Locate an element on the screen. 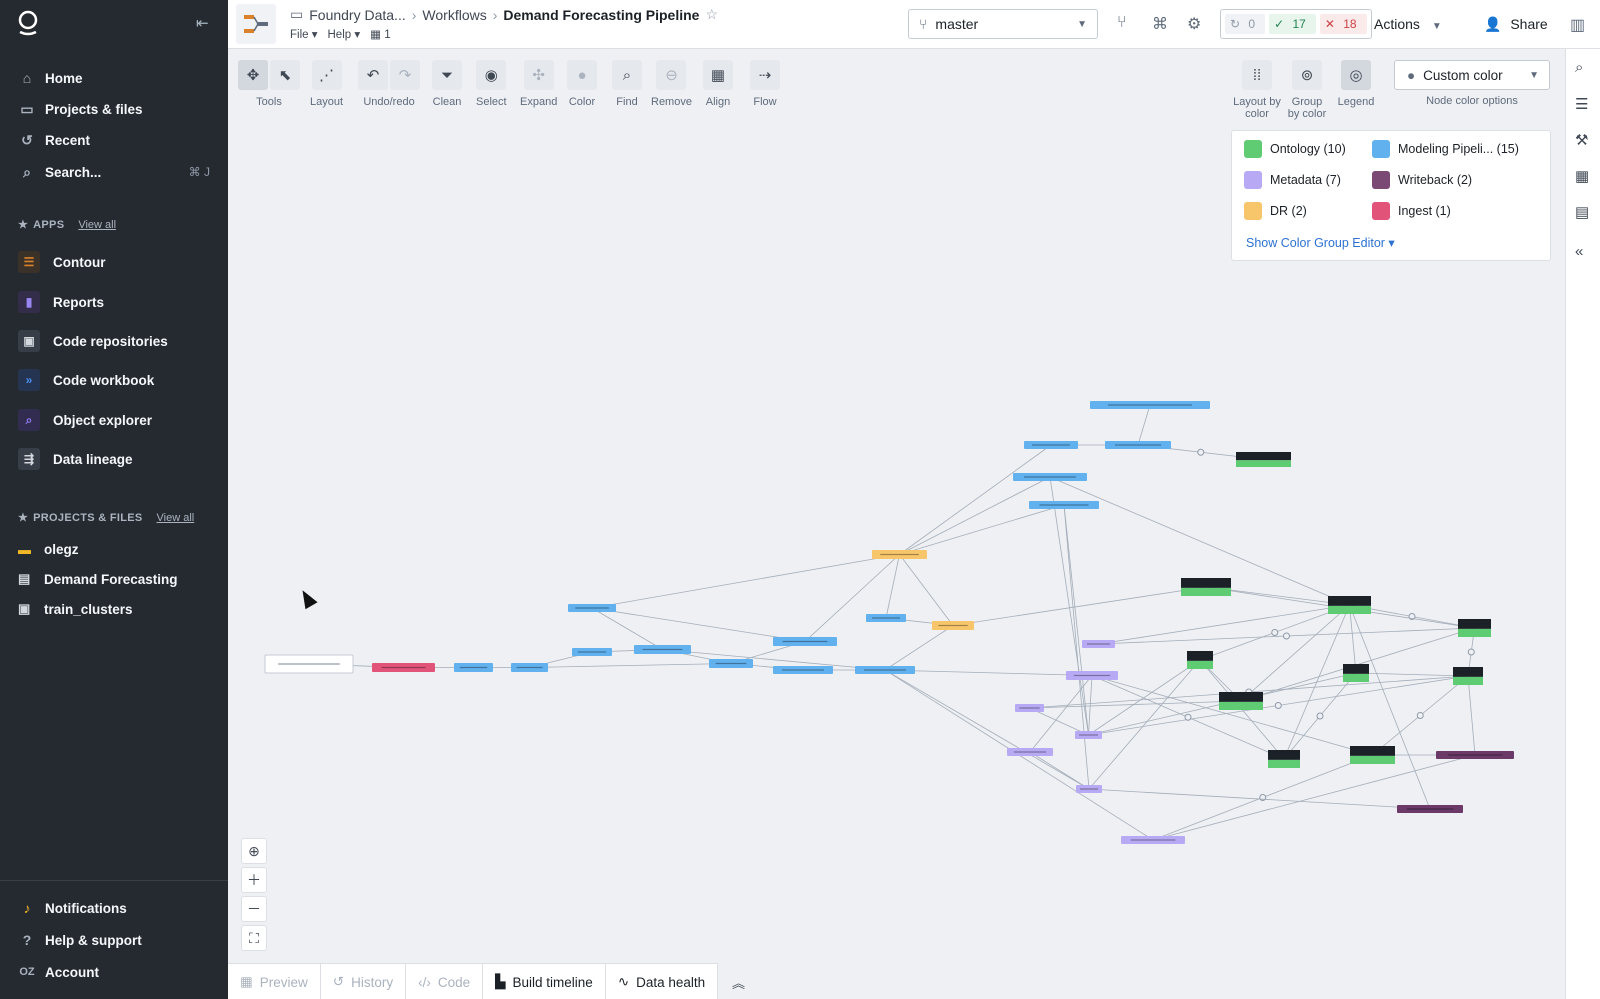 The image size is (1600, 999). tab-code: ‹/› Code is located at coordinates (445, 981).